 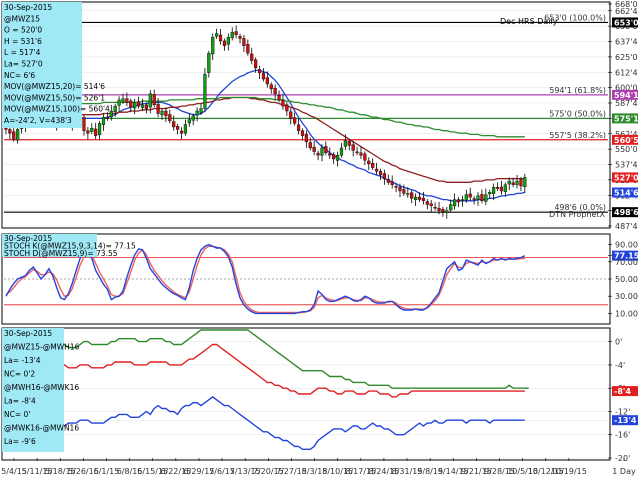 I want to click on price-legend-line: H = 531'6, so click(x=23, y=41).